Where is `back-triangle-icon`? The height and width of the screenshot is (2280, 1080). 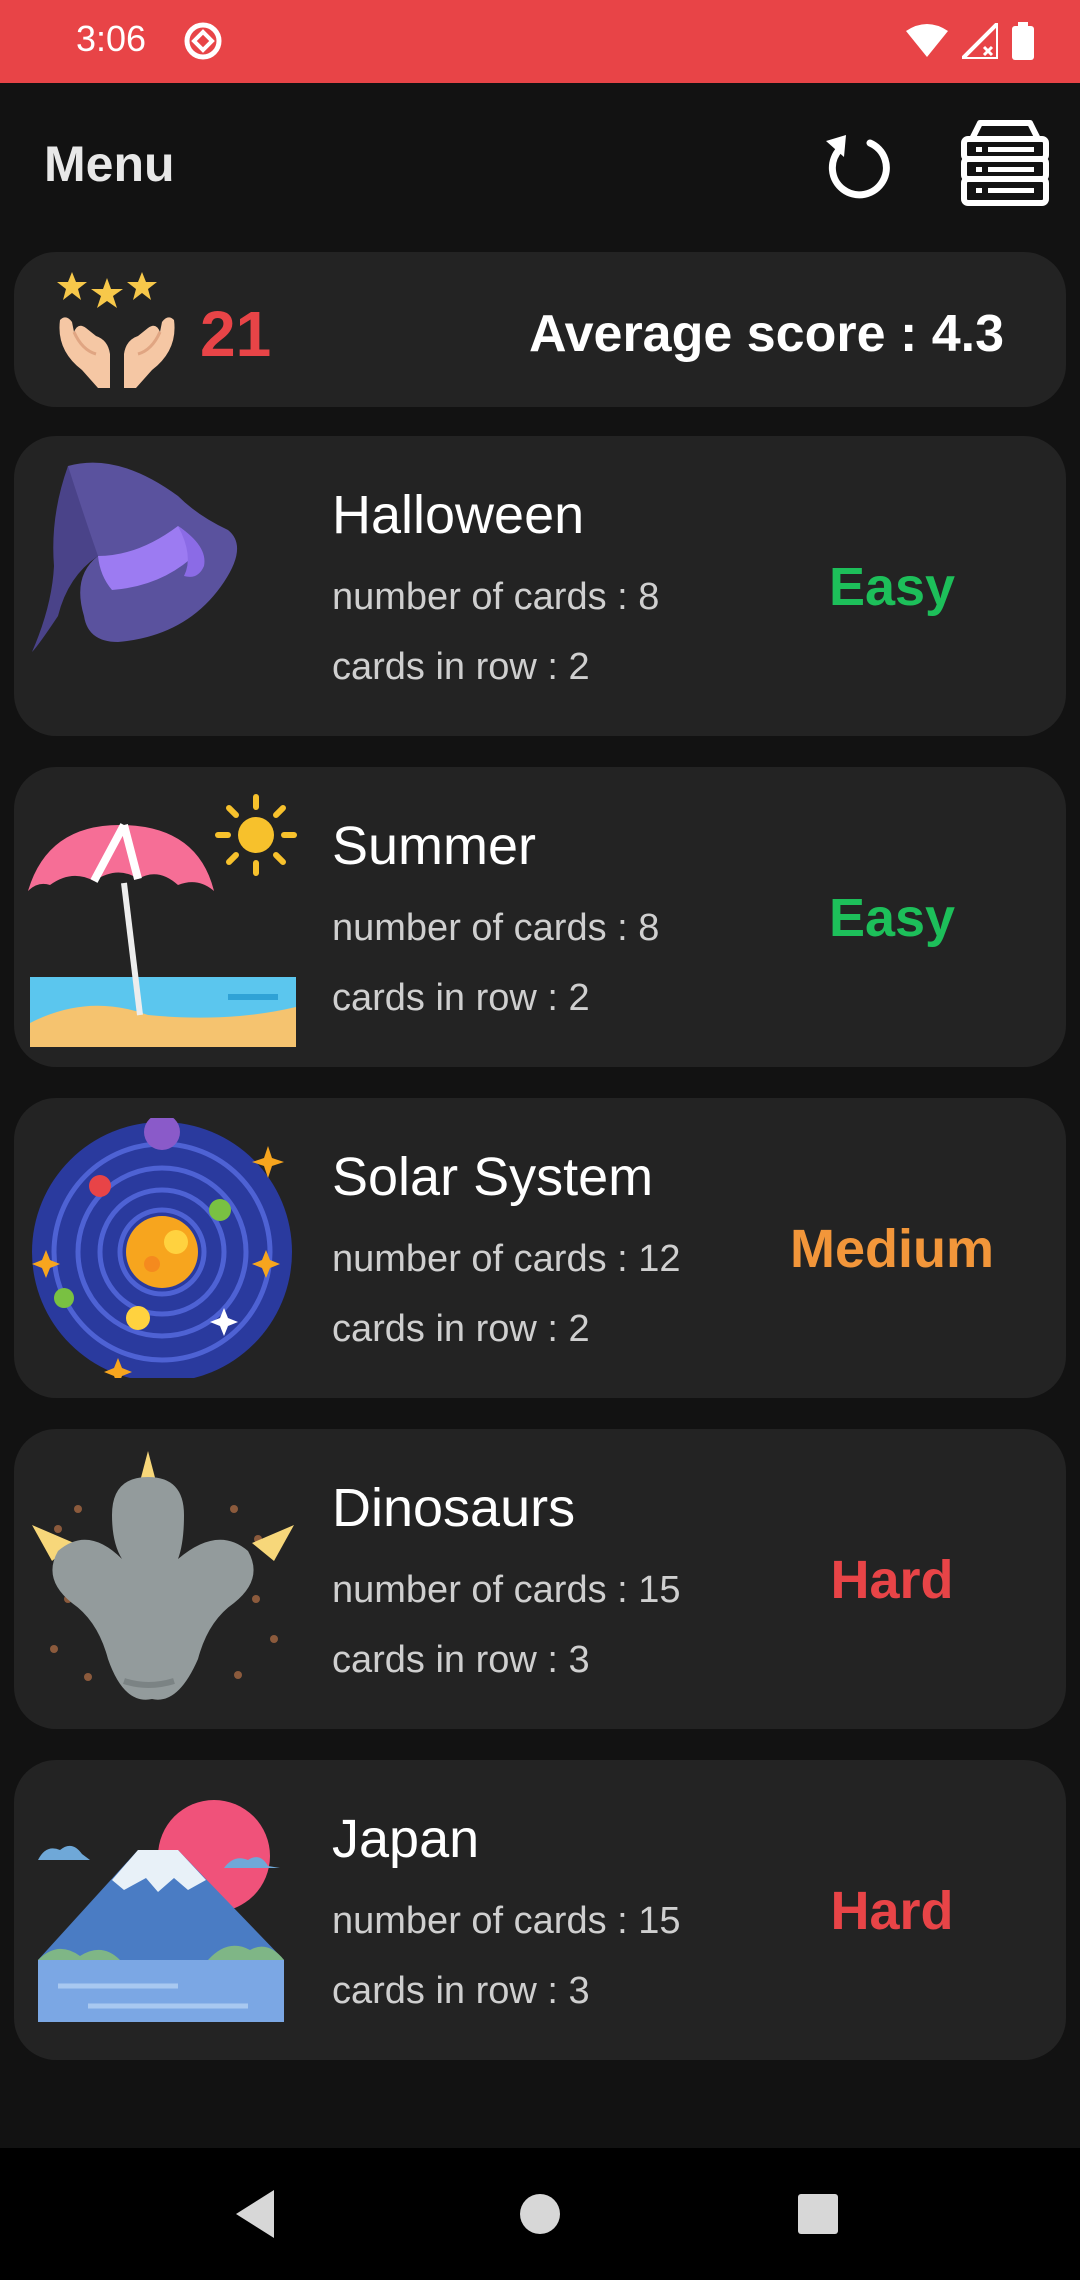 back-triangle-icon is located at coordinates (258, 2214).